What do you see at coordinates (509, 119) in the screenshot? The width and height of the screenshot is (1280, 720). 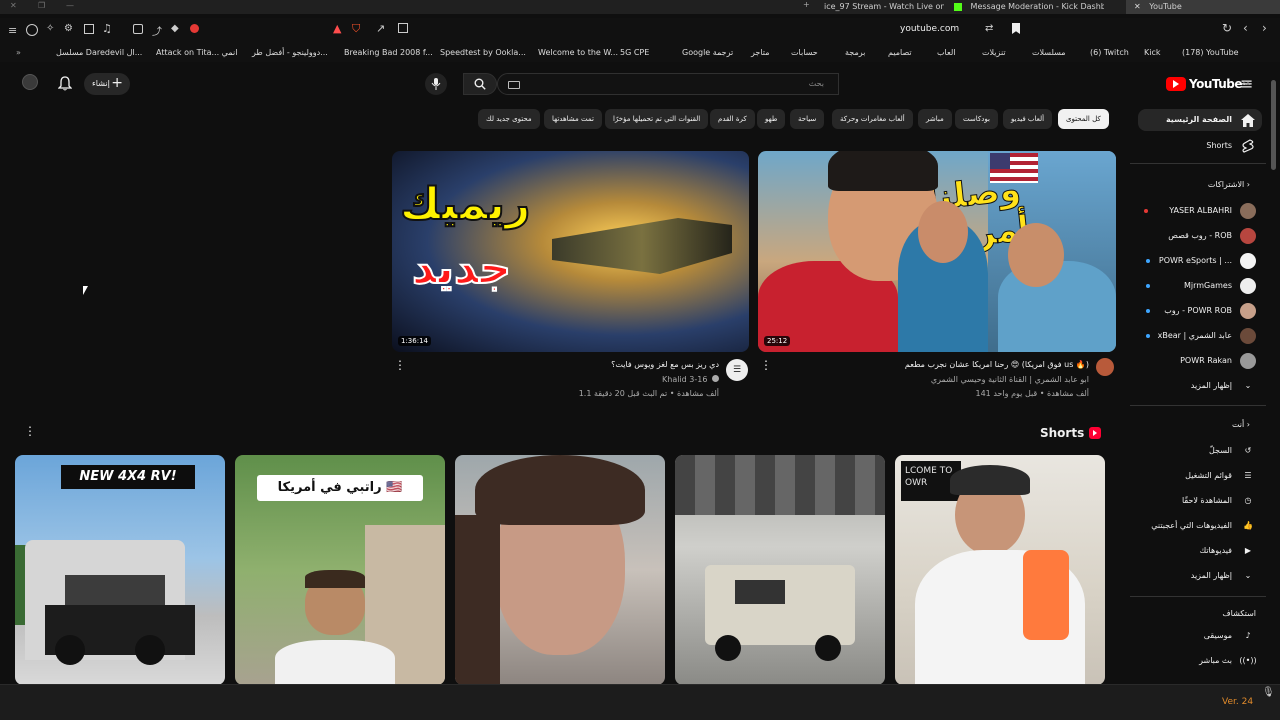 I see `chip-new-to-you: محتوى جديد لك` at bounding box center [509, 119].